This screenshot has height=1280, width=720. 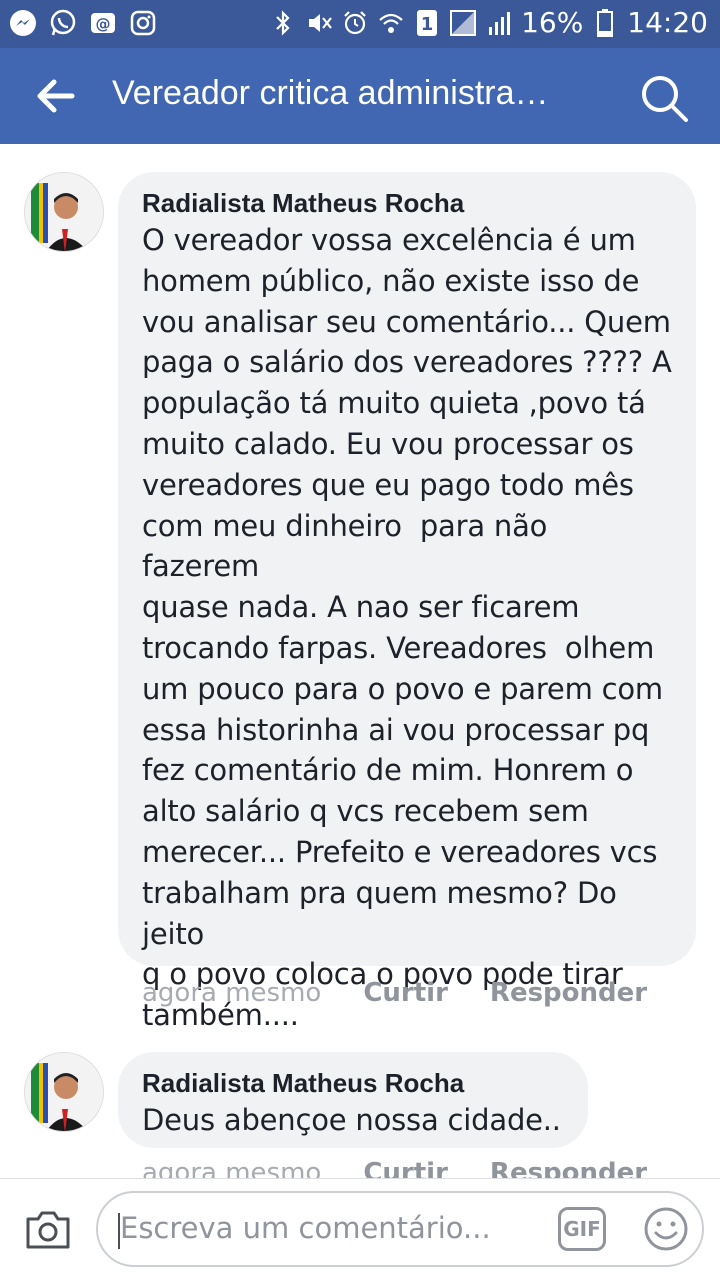 I want to click on search-icon, so click(x=665, y=99).